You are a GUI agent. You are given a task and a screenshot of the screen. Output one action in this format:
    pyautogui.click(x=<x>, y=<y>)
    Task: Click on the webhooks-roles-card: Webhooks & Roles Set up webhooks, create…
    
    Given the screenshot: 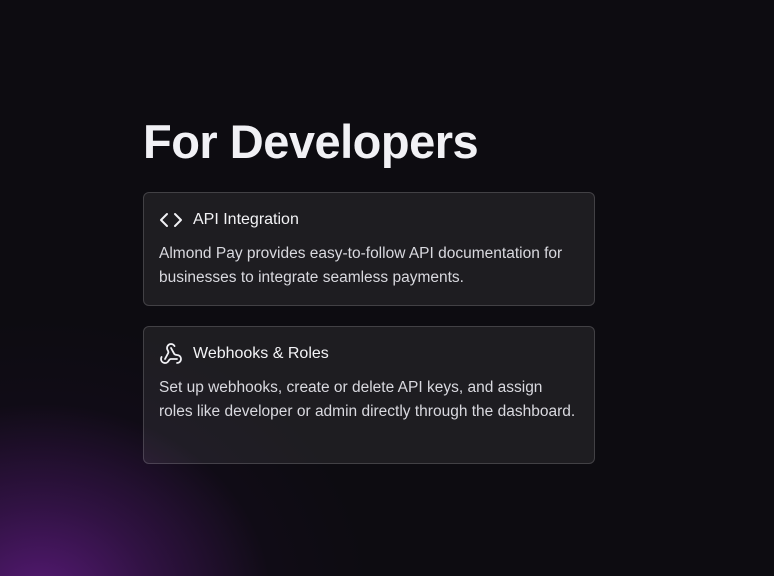 What is the action you would take?
    pyautogui.click(x=369, y=395)
    